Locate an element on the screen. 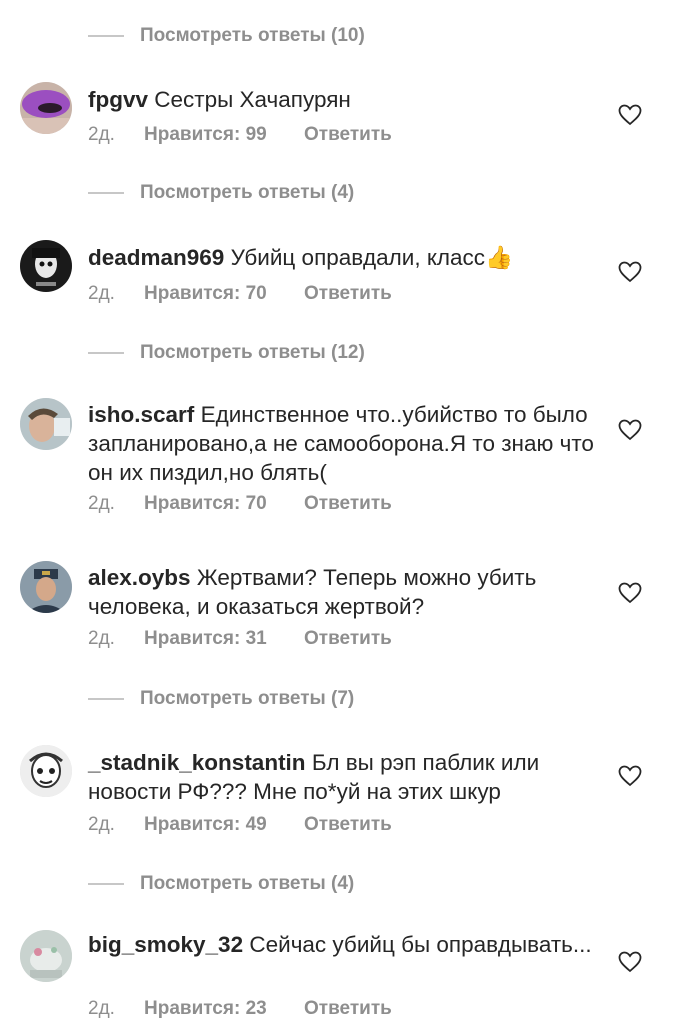 The width and height of the screenshot is (676, 1024). comment-text: deadman969 Убийц оправдали, класс👍 is located at coordinates (343, 257).